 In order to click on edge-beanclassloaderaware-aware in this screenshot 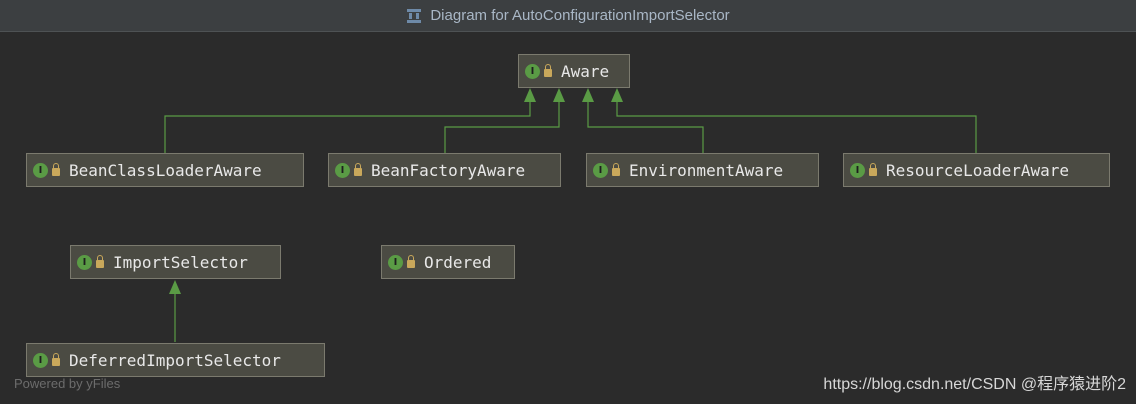, I will do `click(347, 123)`.